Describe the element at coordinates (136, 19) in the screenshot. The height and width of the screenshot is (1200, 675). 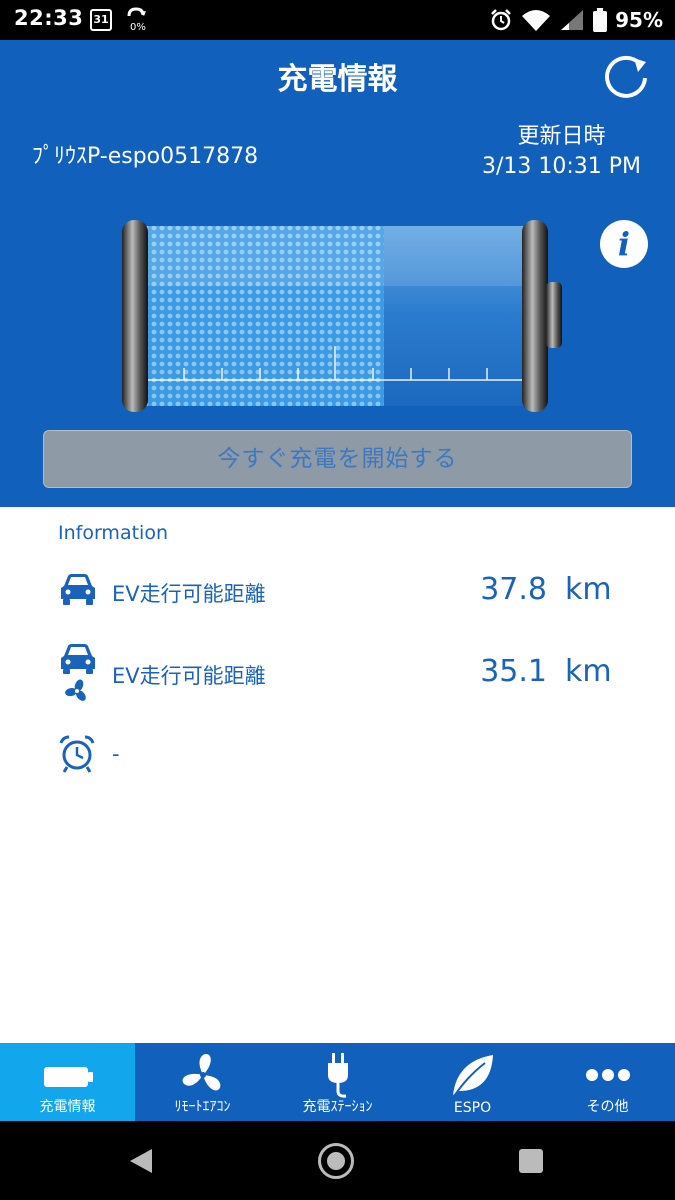
I see `data-saver-icon: 0%` at that location.